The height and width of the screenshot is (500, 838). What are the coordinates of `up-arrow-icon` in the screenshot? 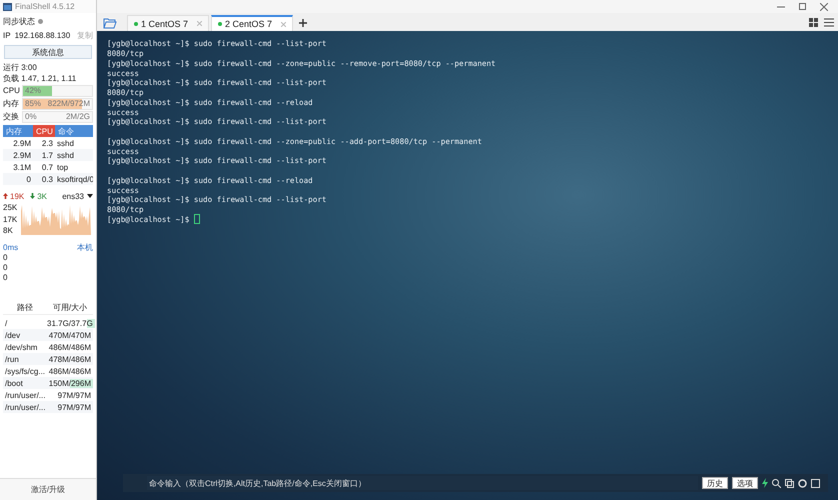 It's located at (5, 196).